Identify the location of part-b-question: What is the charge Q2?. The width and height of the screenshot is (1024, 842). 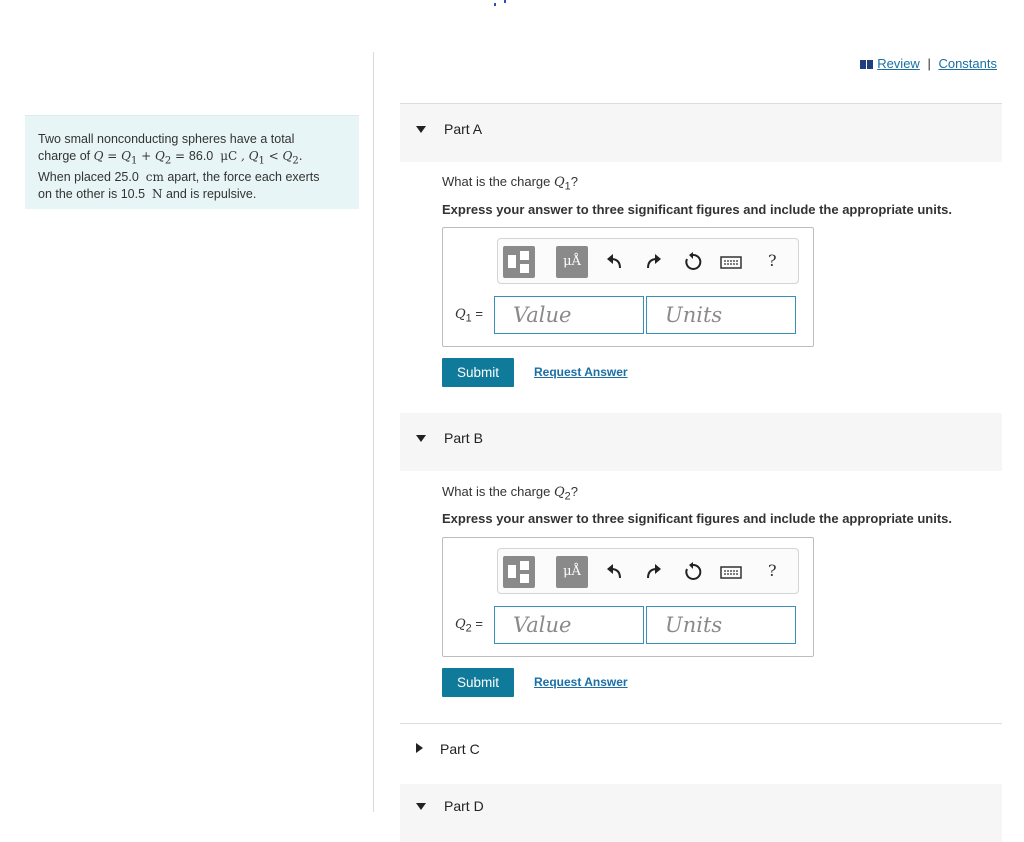
(510, 493).